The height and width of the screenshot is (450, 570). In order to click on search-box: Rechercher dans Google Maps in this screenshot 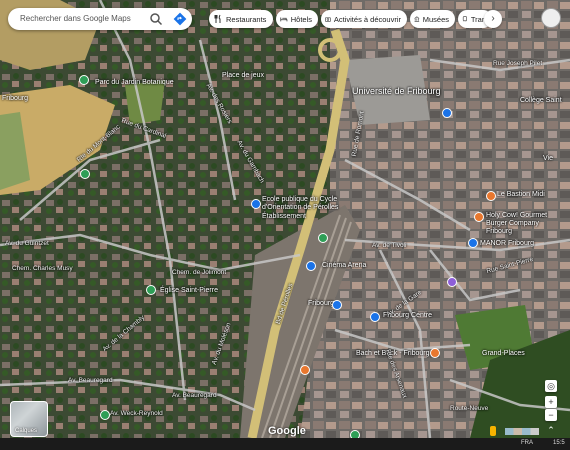, I will do `click(100, 19)`.